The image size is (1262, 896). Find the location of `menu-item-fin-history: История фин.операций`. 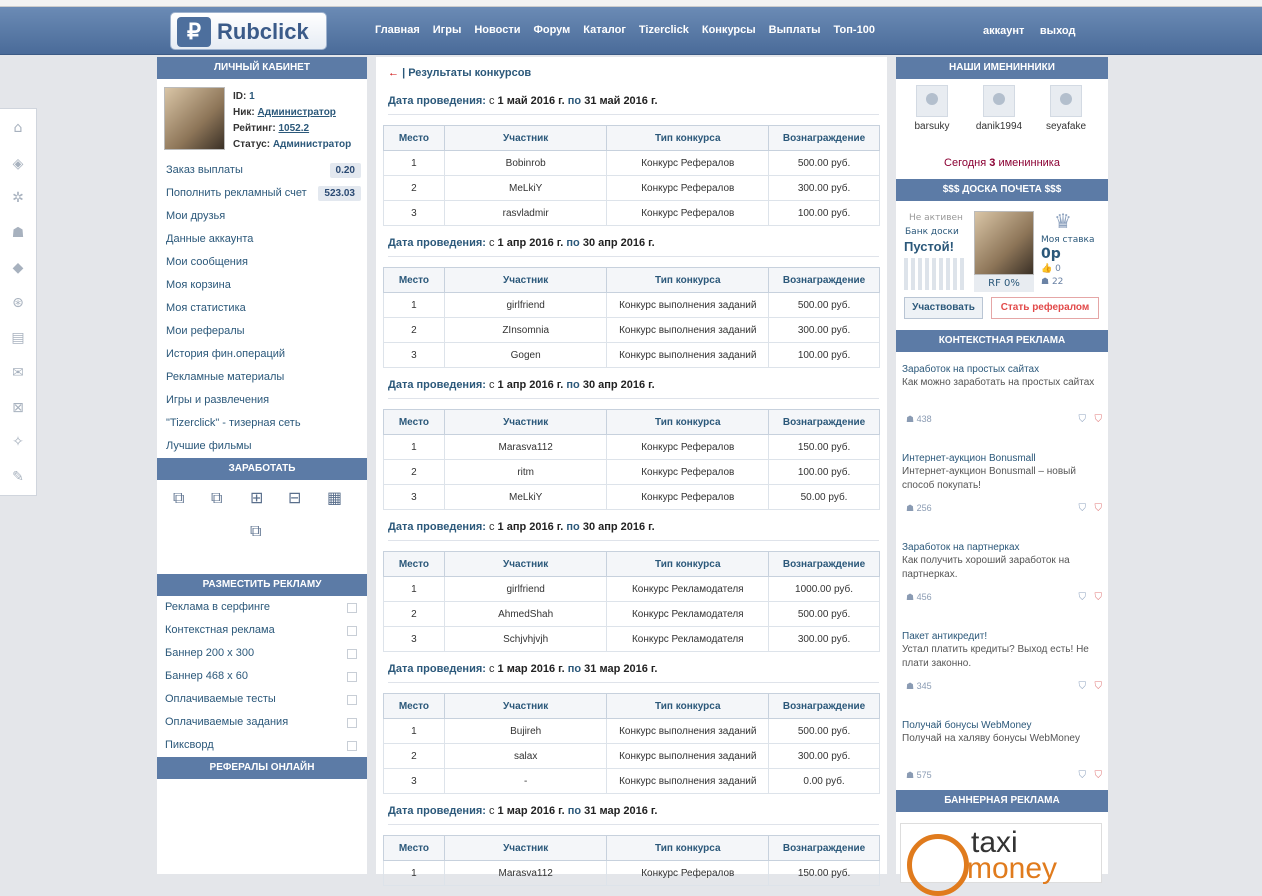

menu-item-fin-history: История фин.операций is located at coordinates (262, 354).